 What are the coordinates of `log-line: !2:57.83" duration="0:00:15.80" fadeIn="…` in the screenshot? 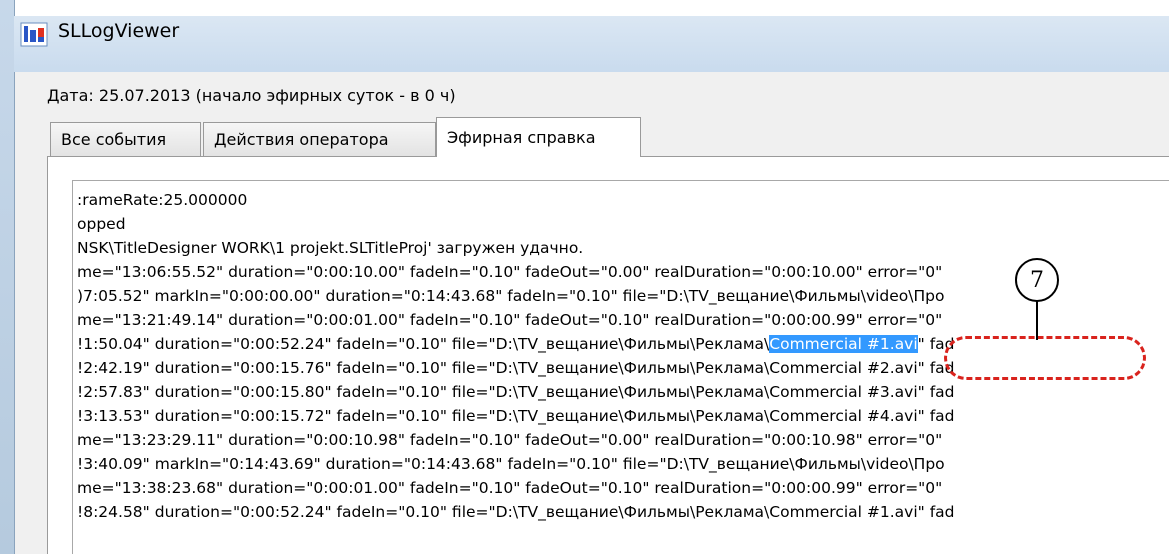 It's located at (516, 392).